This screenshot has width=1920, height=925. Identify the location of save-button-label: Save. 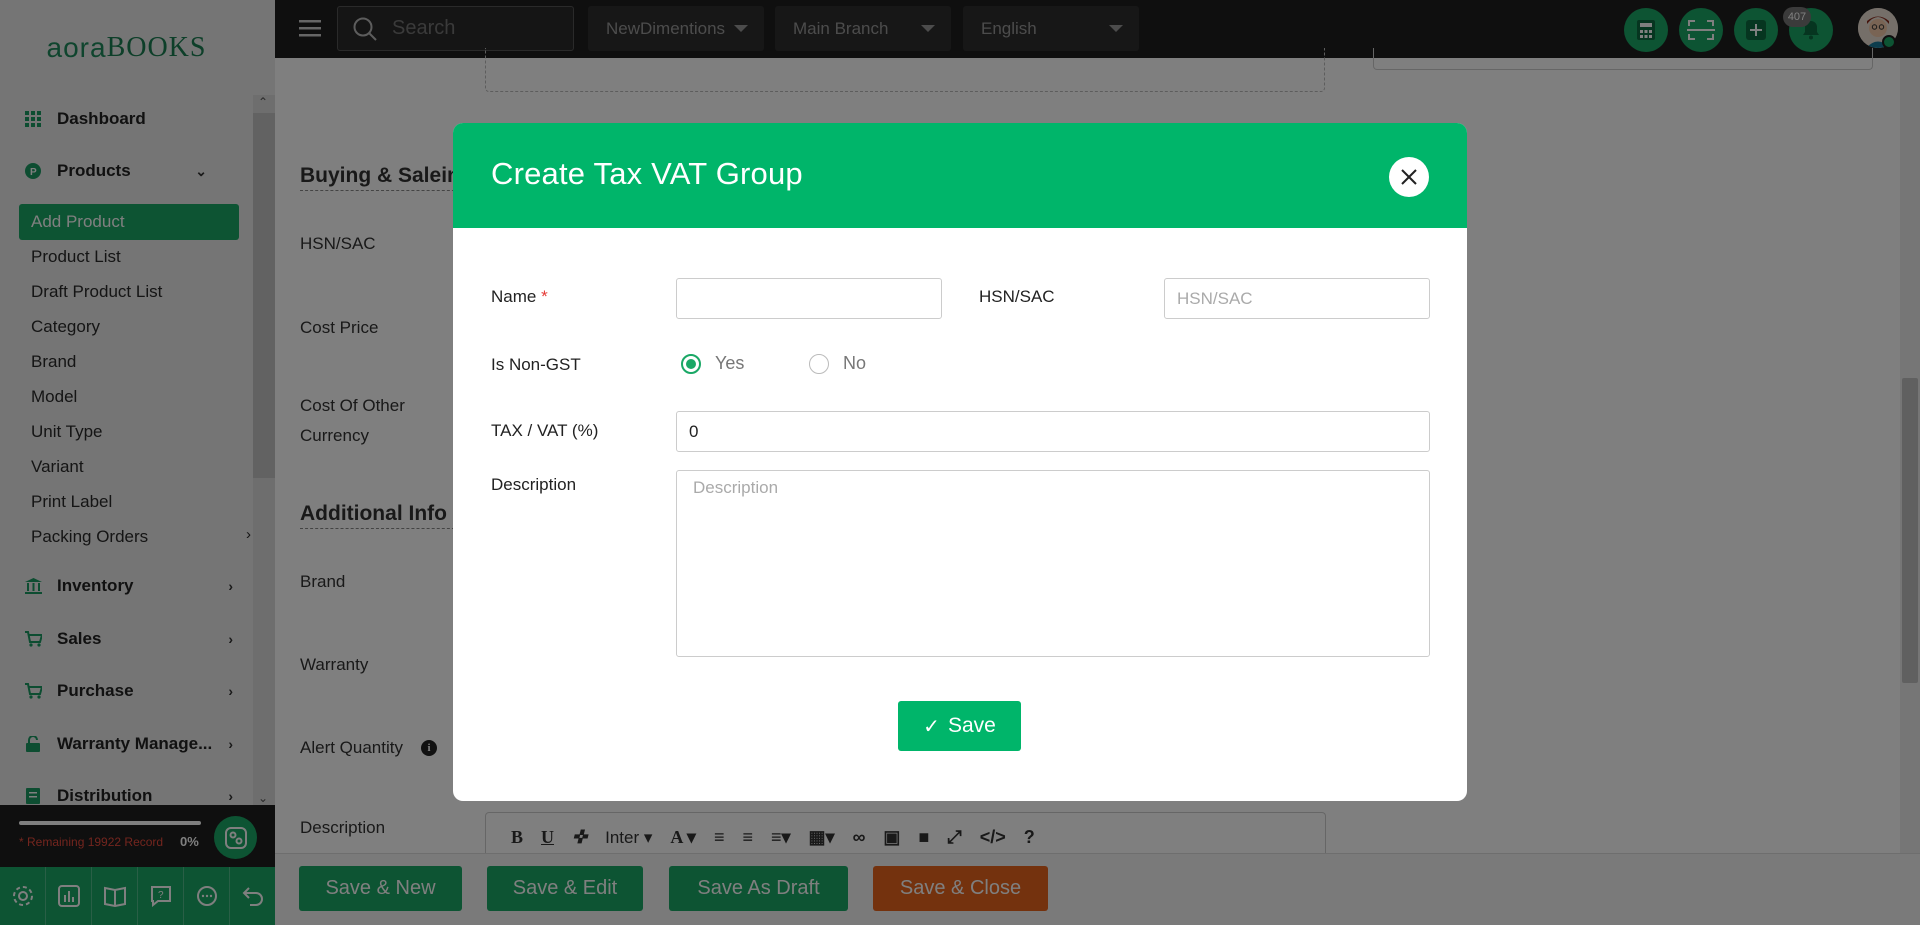
(971, 725).